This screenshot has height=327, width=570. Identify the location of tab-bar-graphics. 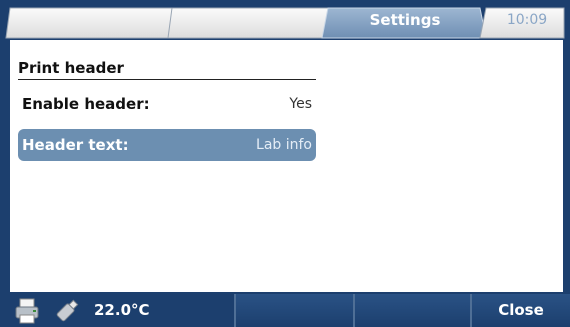
(285, 23).